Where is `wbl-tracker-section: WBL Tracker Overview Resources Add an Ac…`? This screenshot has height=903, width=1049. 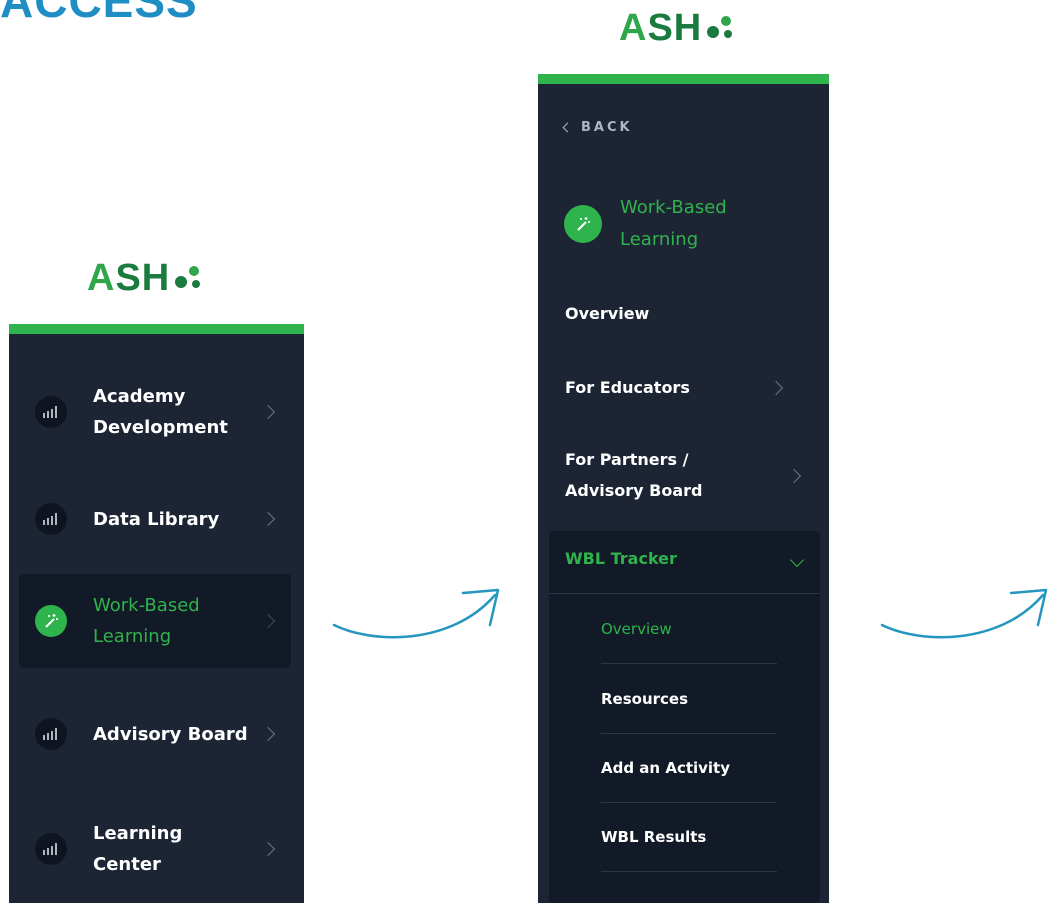
wbl-tracker-section: WBL Tracker Overview Resources Add an Ac… is located at coordinates (684, 717).